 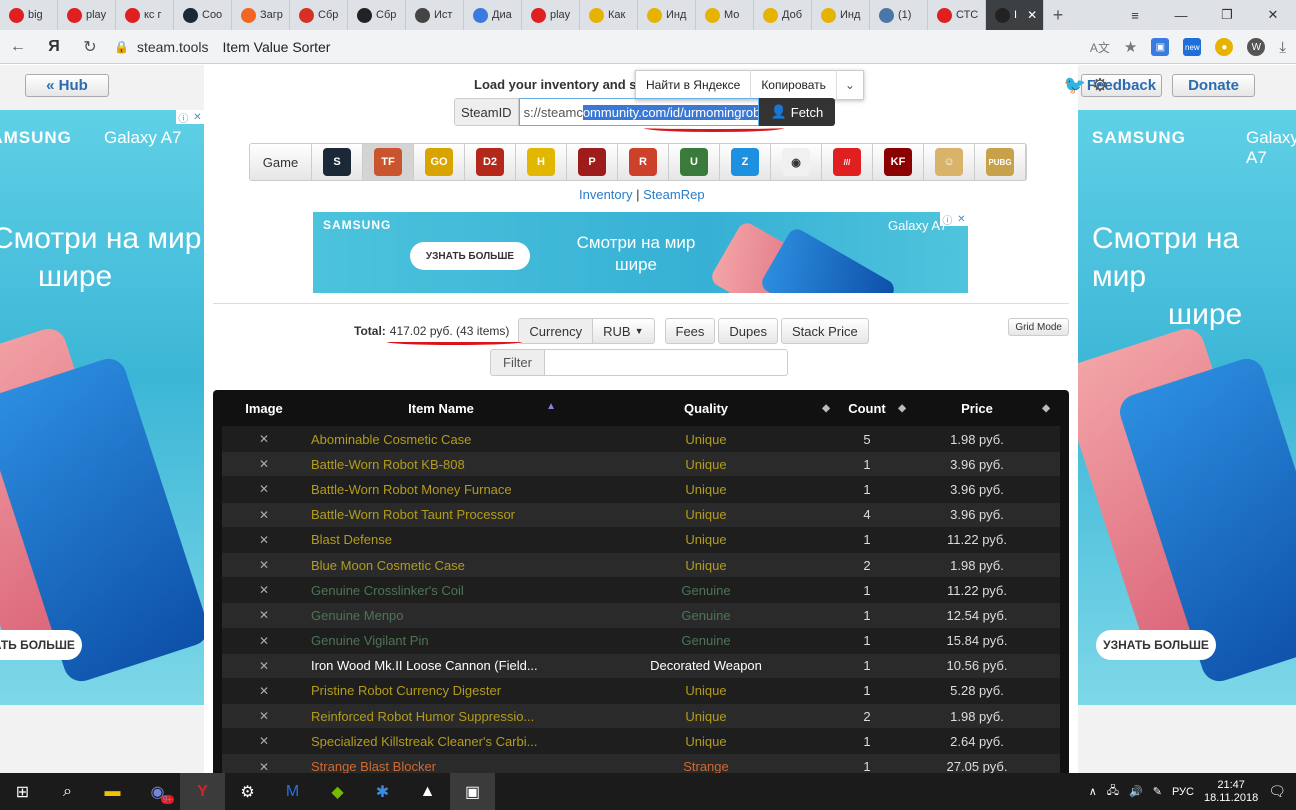 I want to click on browser-tab: Ист, so click(x=435, y=15).